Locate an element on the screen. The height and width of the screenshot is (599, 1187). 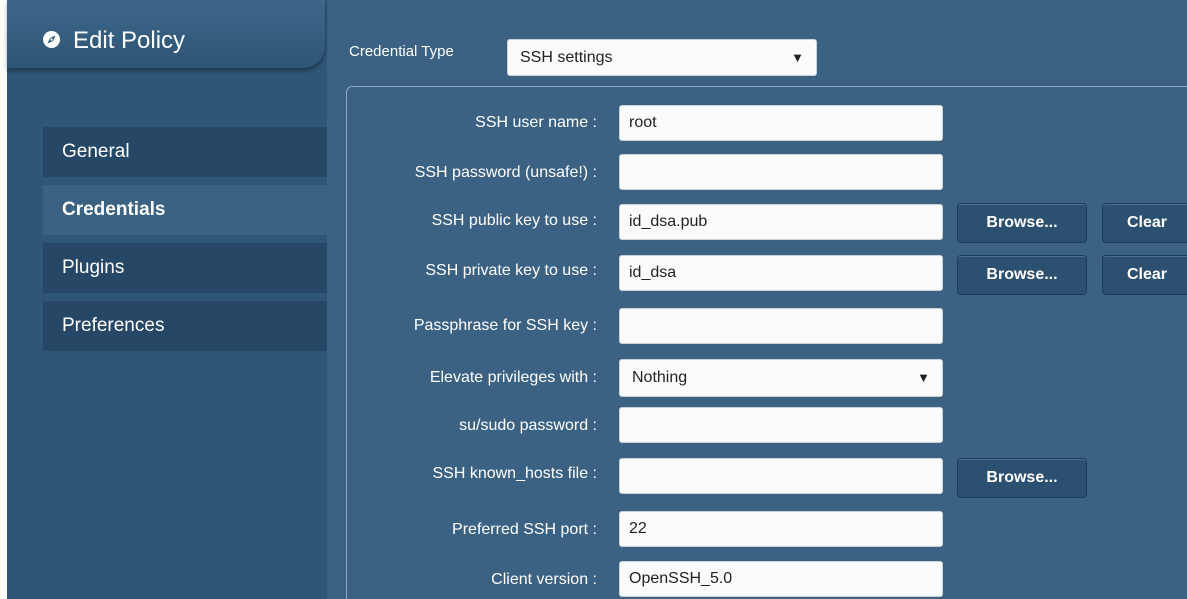
private-key-clear-button: Clear is located at coordinates (1144, 275).